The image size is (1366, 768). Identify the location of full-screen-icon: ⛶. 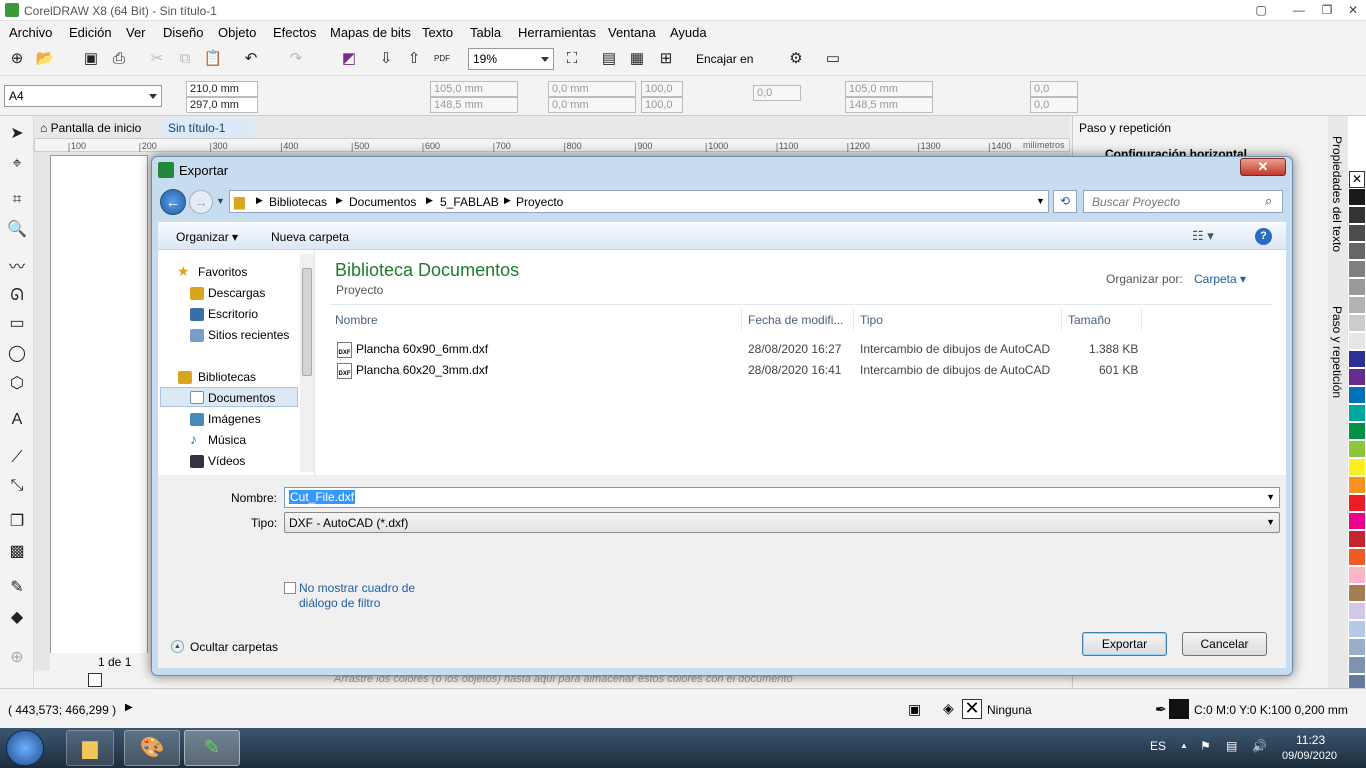
(572, 59).